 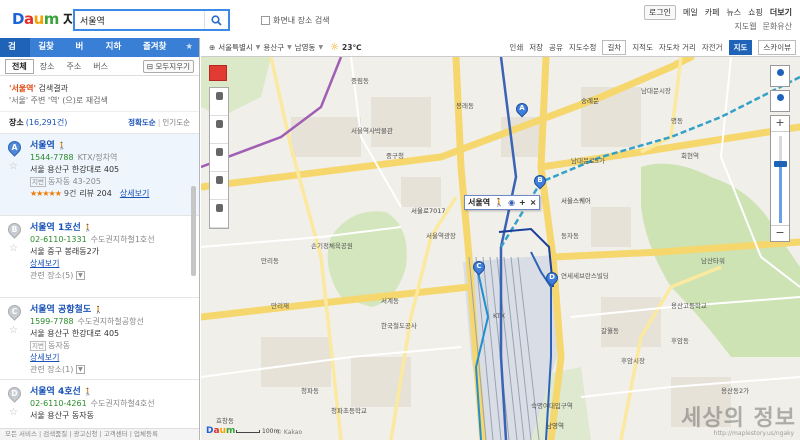 I want to click on zoom-controls: + −, so click(x=780, y=153).